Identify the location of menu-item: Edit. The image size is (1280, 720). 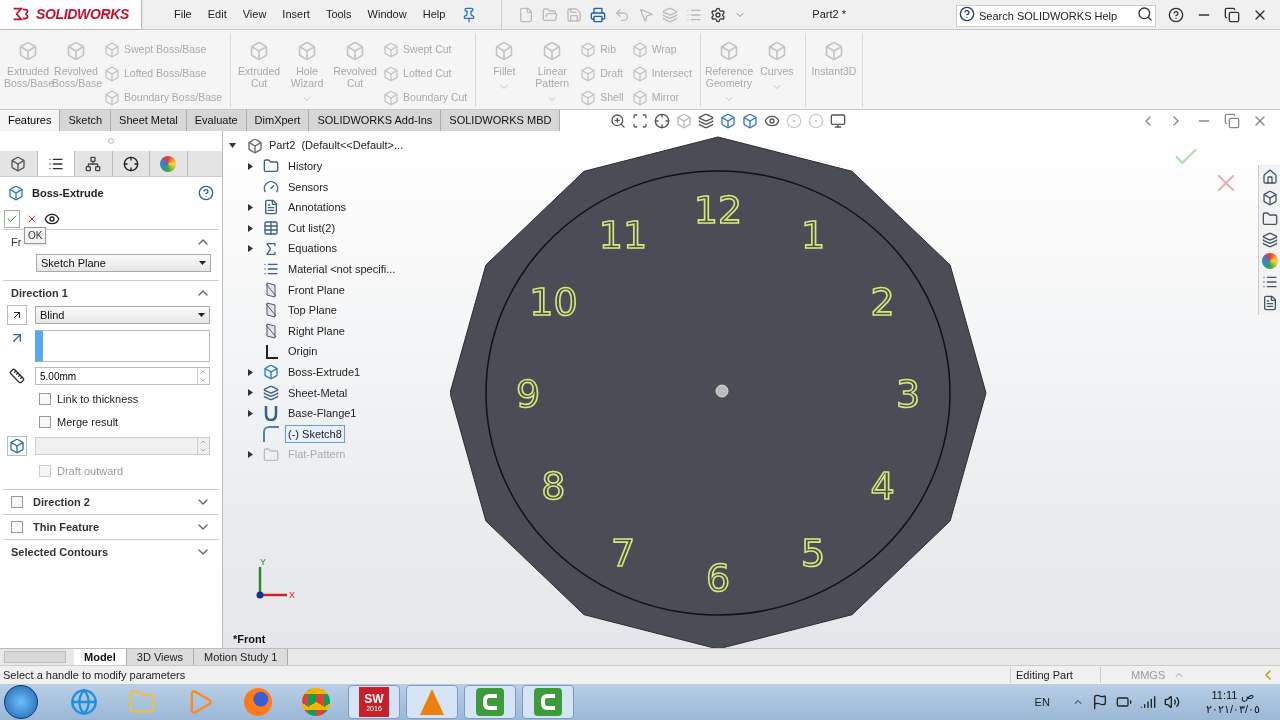
(217, 14).